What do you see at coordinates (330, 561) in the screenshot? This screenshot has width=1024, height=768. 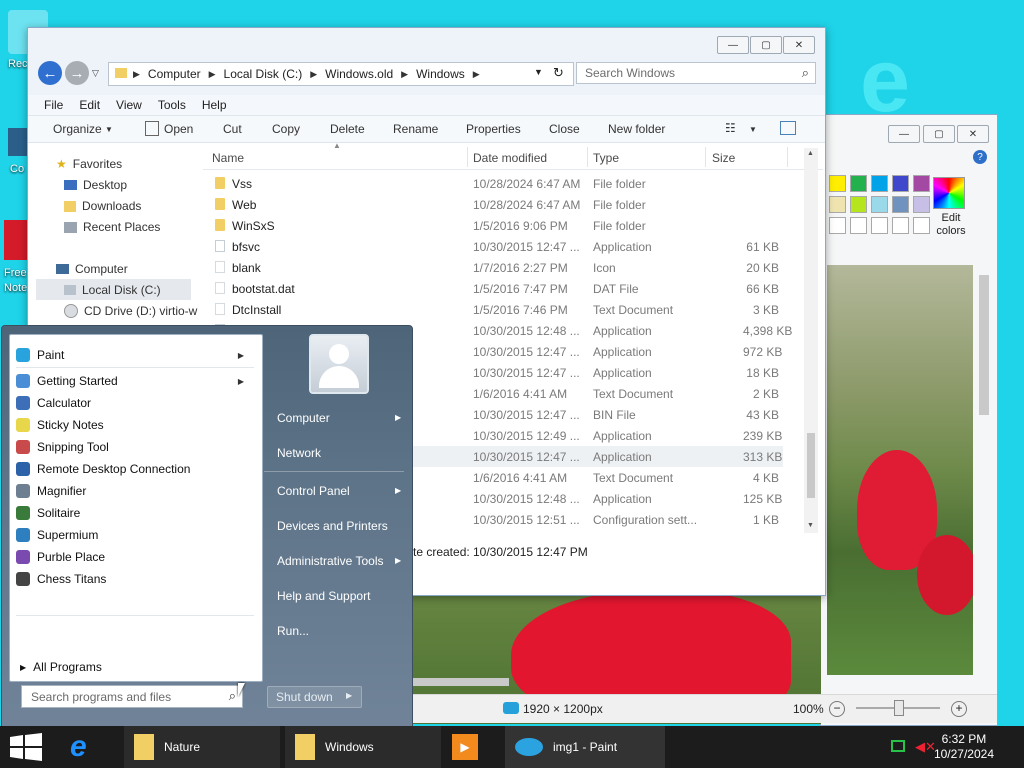 I see `start-item-admin-tools: Administrative Tools` at bounding box center [330, 561].